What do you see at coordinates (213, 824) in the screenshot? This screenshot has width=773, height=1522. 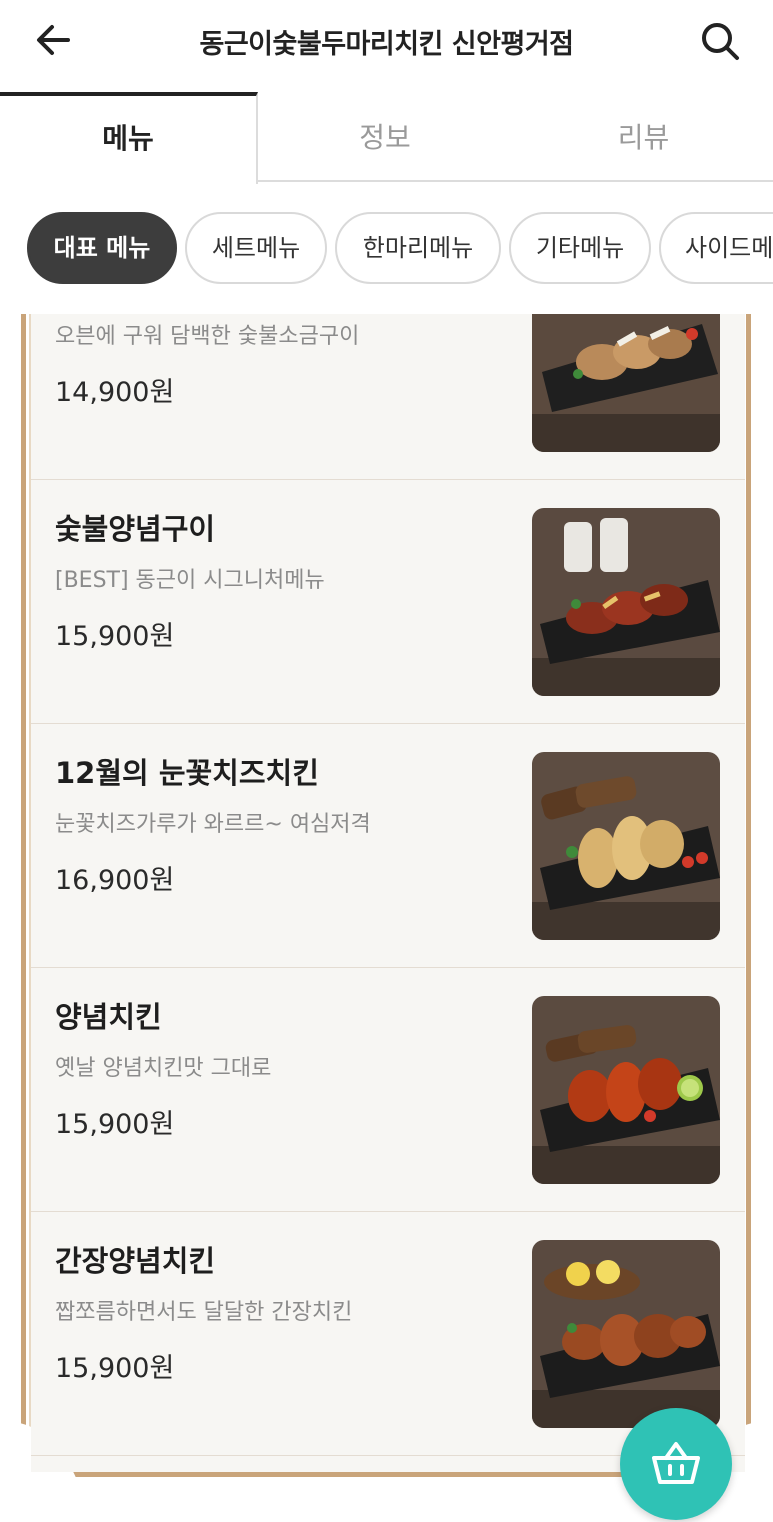 I see `menu-item-description: 눈꽃치즈가루가 와르르~ 여심저격` at bounding box center [213, 824].